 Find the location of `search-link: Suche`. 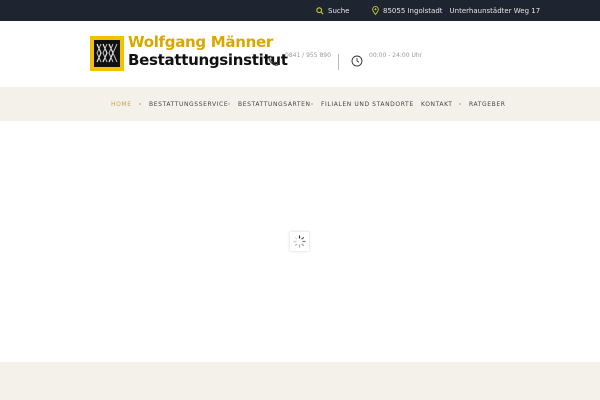

search-link: Suche is located at coordinates (332, 10).